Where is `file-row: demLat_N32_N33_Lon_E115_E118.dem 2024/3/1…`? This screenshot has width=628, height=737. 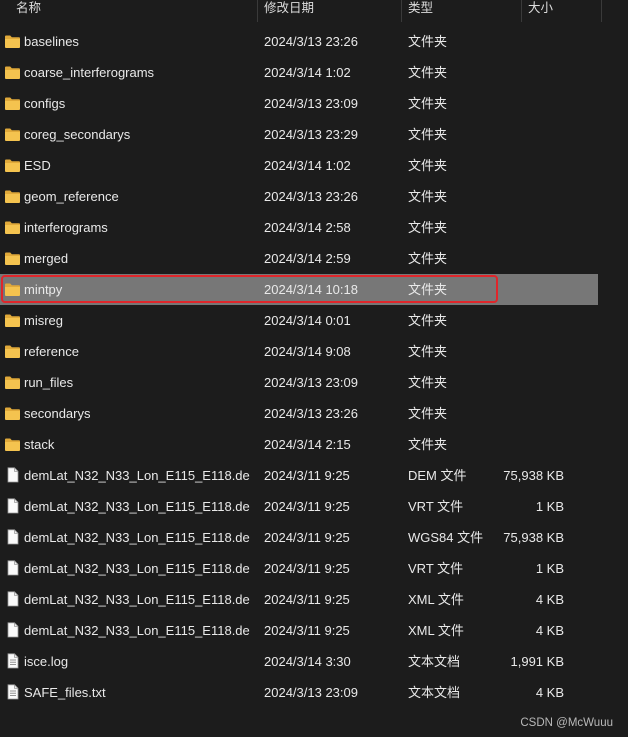
file-row: demLat_N32_N33_Lon_E115_E118.dem 2024/3/1… is located at coordinates (299, 475).